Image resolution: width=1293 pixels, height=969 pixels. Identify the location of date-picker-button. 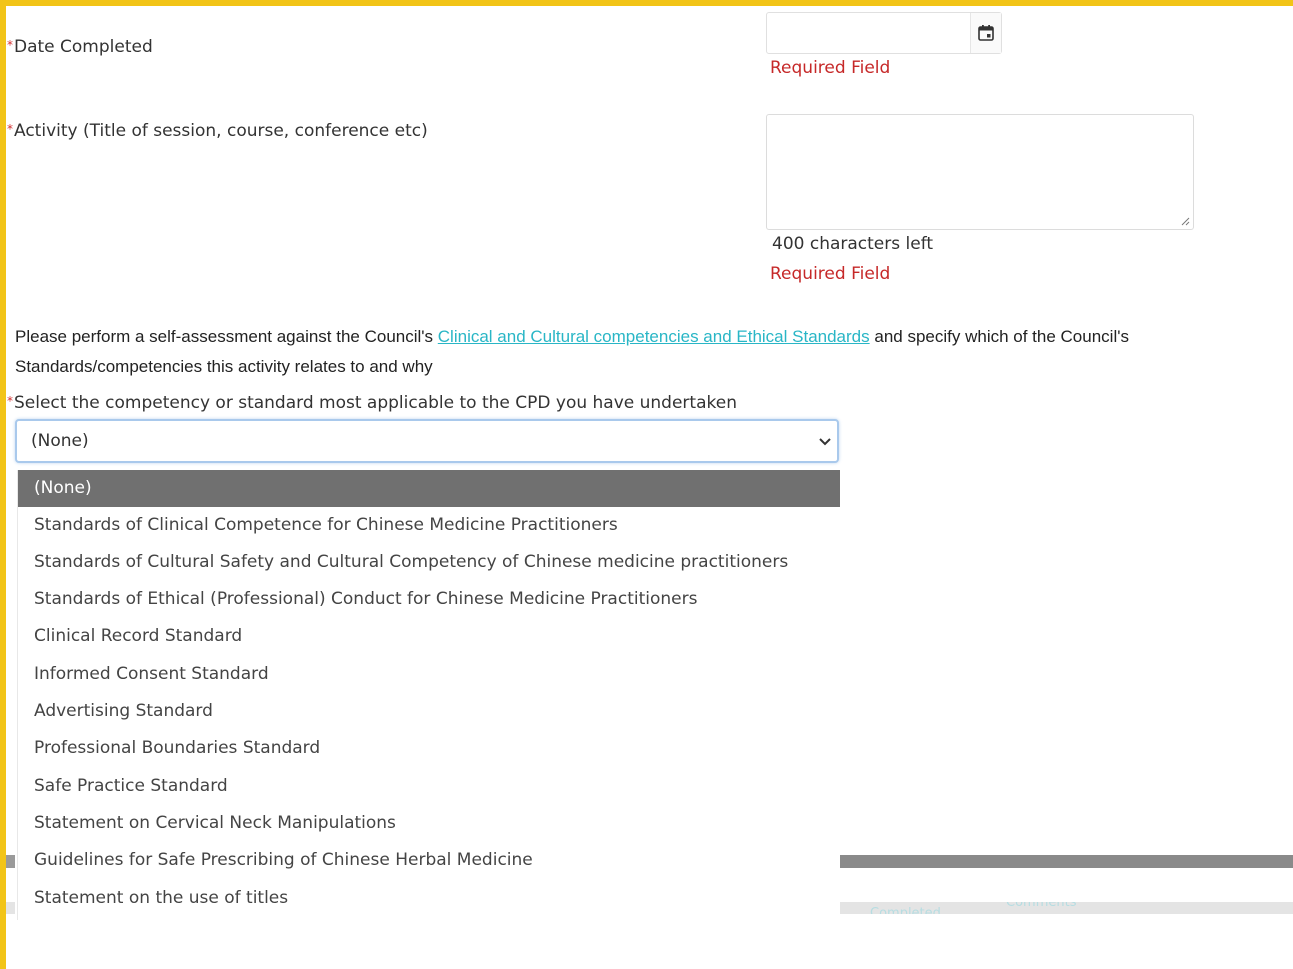
(985, 33).